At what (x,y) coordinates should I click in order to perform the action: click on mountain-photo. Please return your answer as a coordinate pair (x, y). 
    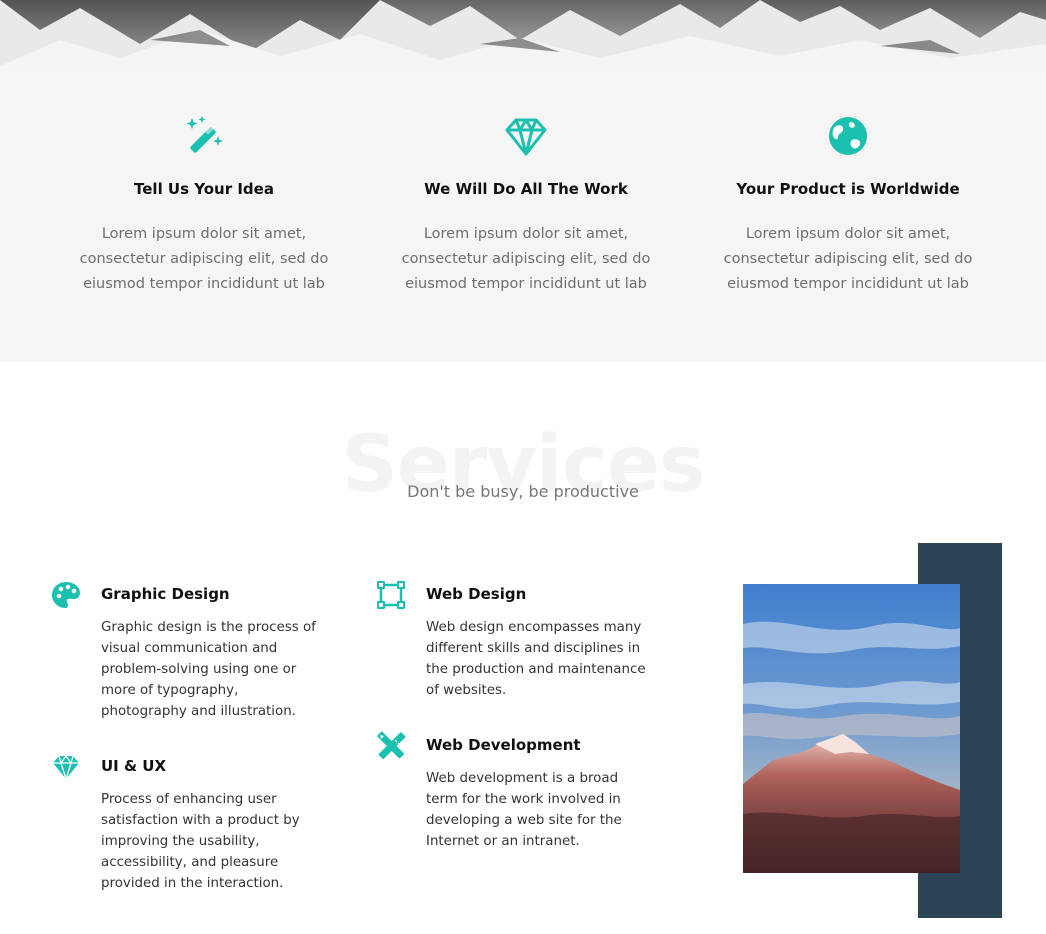
    Looking at the image, I should click on (851, 728).